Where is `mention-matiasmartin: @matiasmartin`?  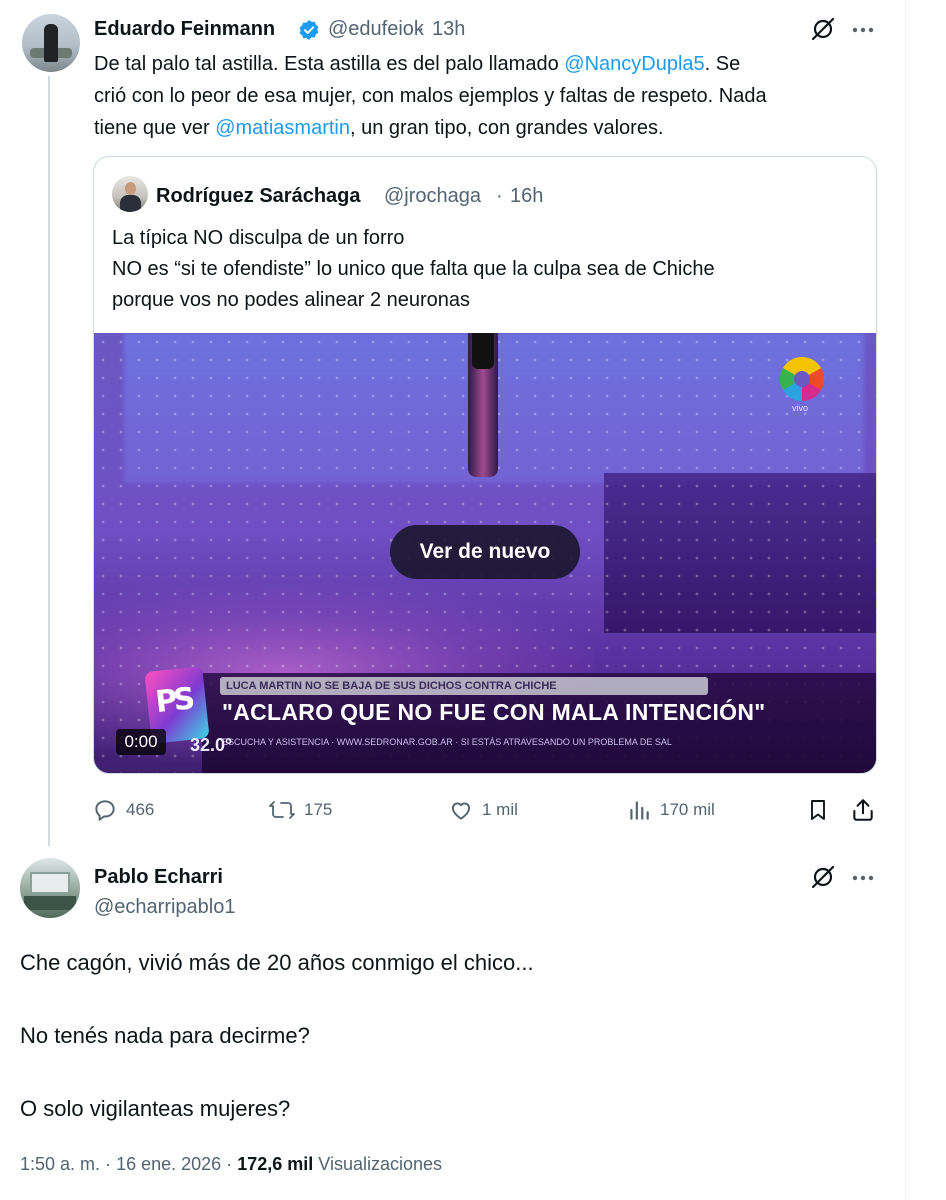 mention-matiasmartin: @matiasmartin is located at coordinates (282, 128).